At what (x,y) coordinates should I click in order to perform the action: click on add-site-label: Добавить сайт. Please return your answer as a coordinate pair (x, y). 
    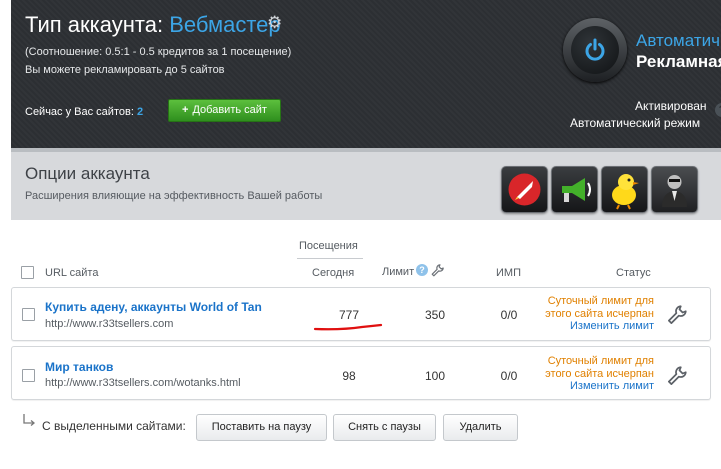
    Looking at the image, I should click on (229, 110).